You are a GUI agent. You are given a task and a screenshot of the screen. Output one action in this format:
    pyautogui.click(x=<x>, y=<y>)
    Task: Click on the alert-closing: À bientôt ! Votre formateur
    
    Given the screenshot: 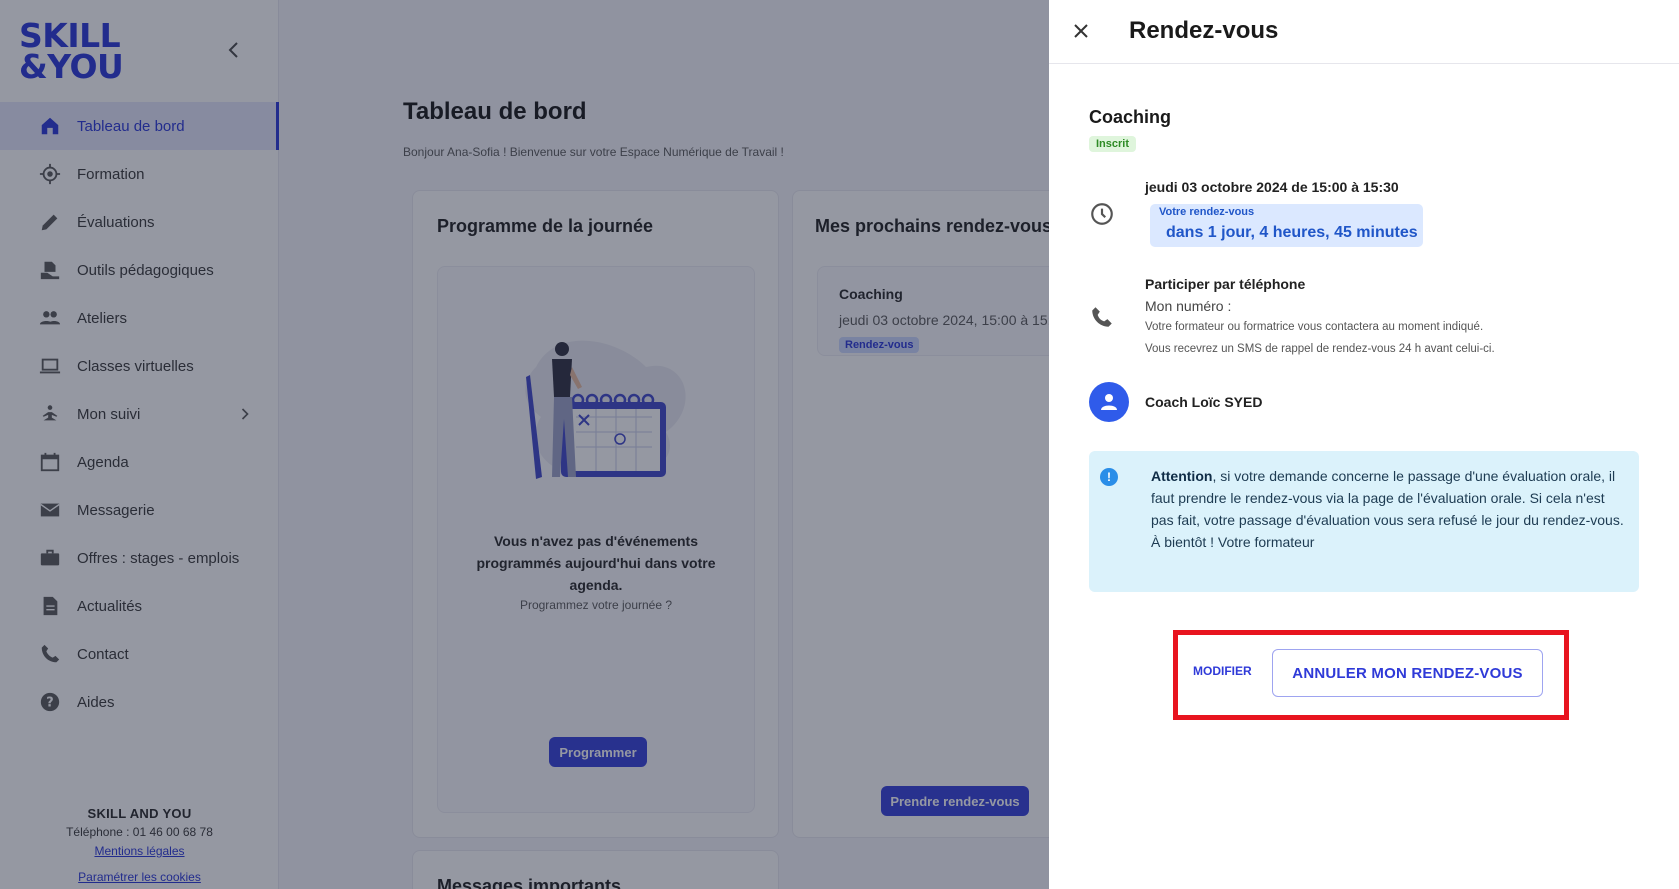 What is the action you would take?
    pyautogui.click(x=1233, y=542)
    